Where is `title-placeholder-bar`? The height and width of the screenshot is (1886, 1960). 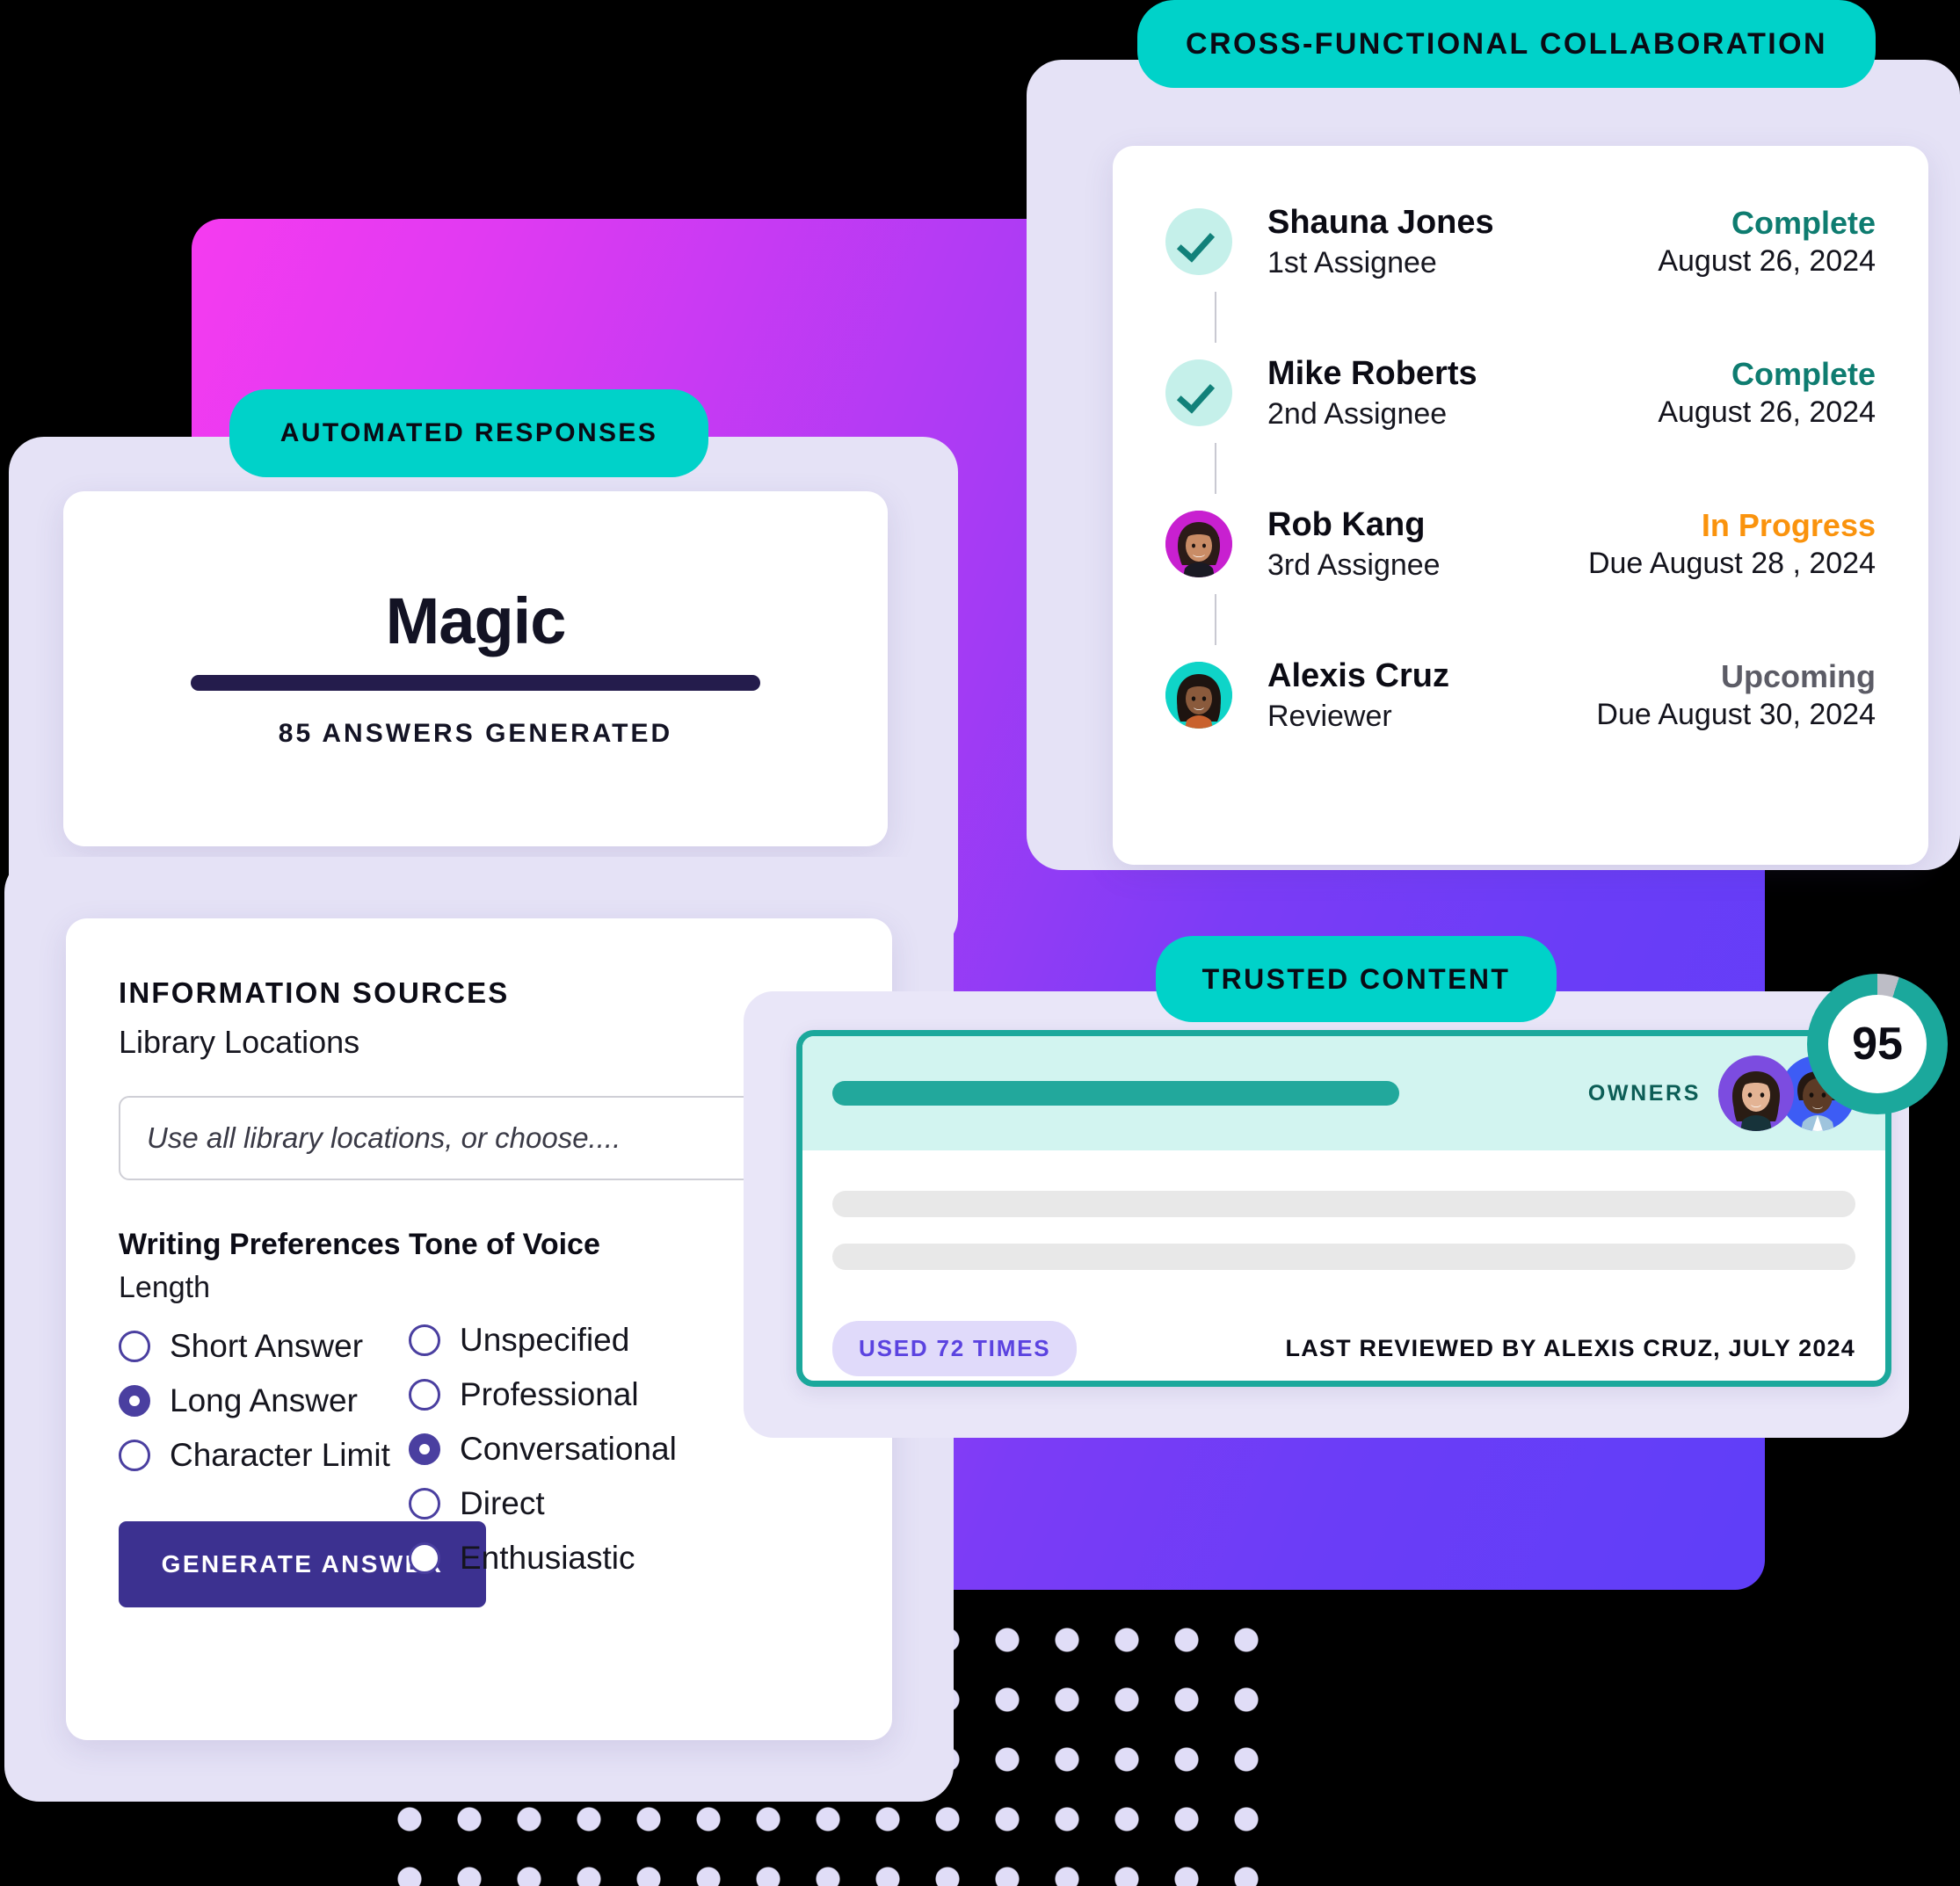 title-placeholder-bar is located at coordinates (1115, 1093).